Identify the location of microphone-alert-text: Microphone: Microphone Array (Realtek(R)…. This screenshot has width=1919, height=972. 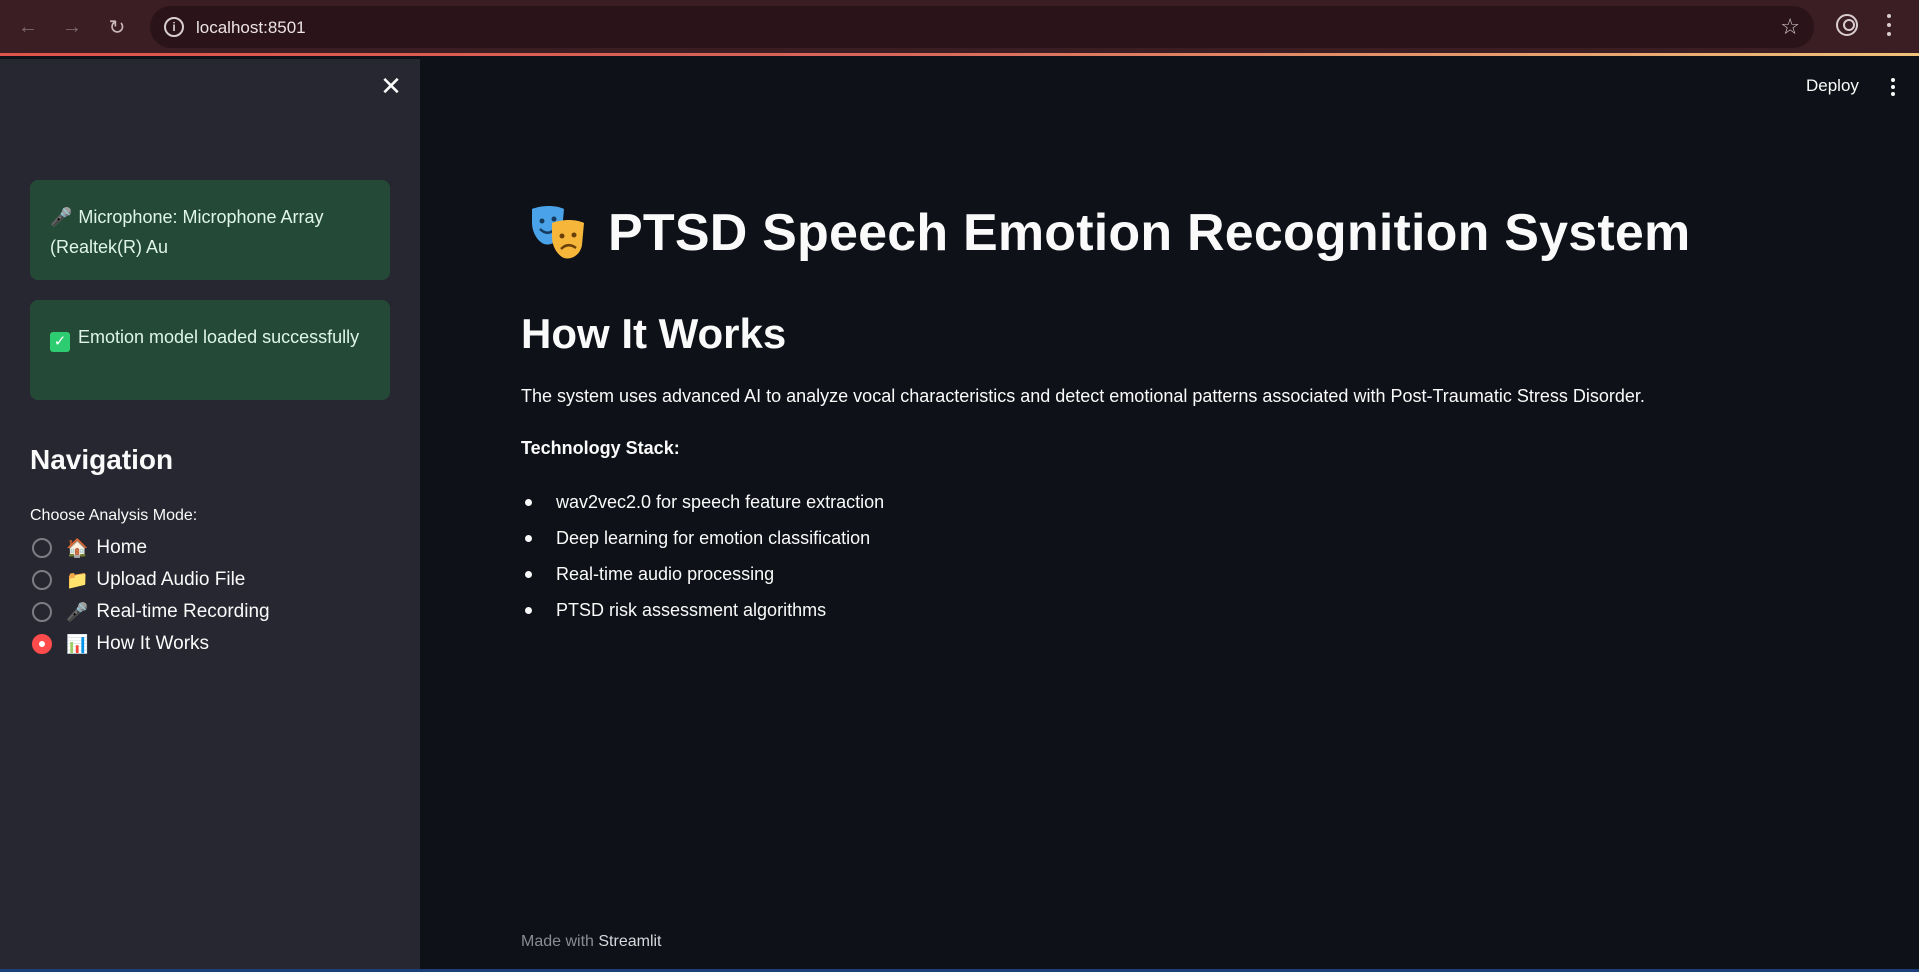
(187, 232).